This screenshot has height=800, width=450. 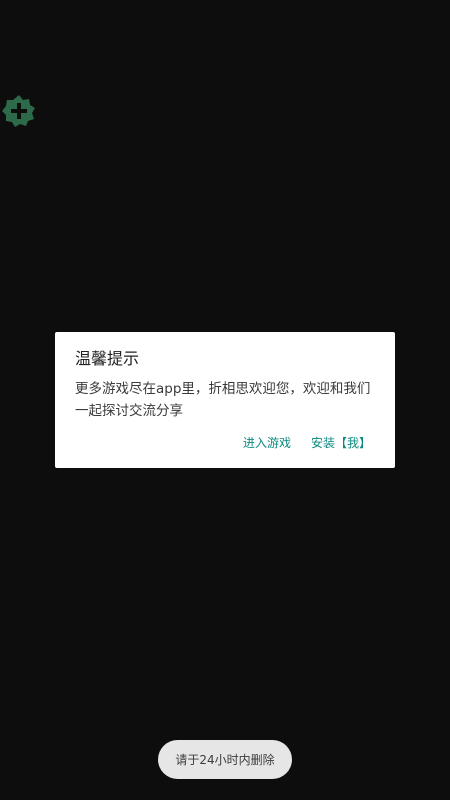 What do you see at coordinates (225, 759) in the screenshot?
I see `toast-message: 请于24小时内删除` at bounding box center [225, 759].